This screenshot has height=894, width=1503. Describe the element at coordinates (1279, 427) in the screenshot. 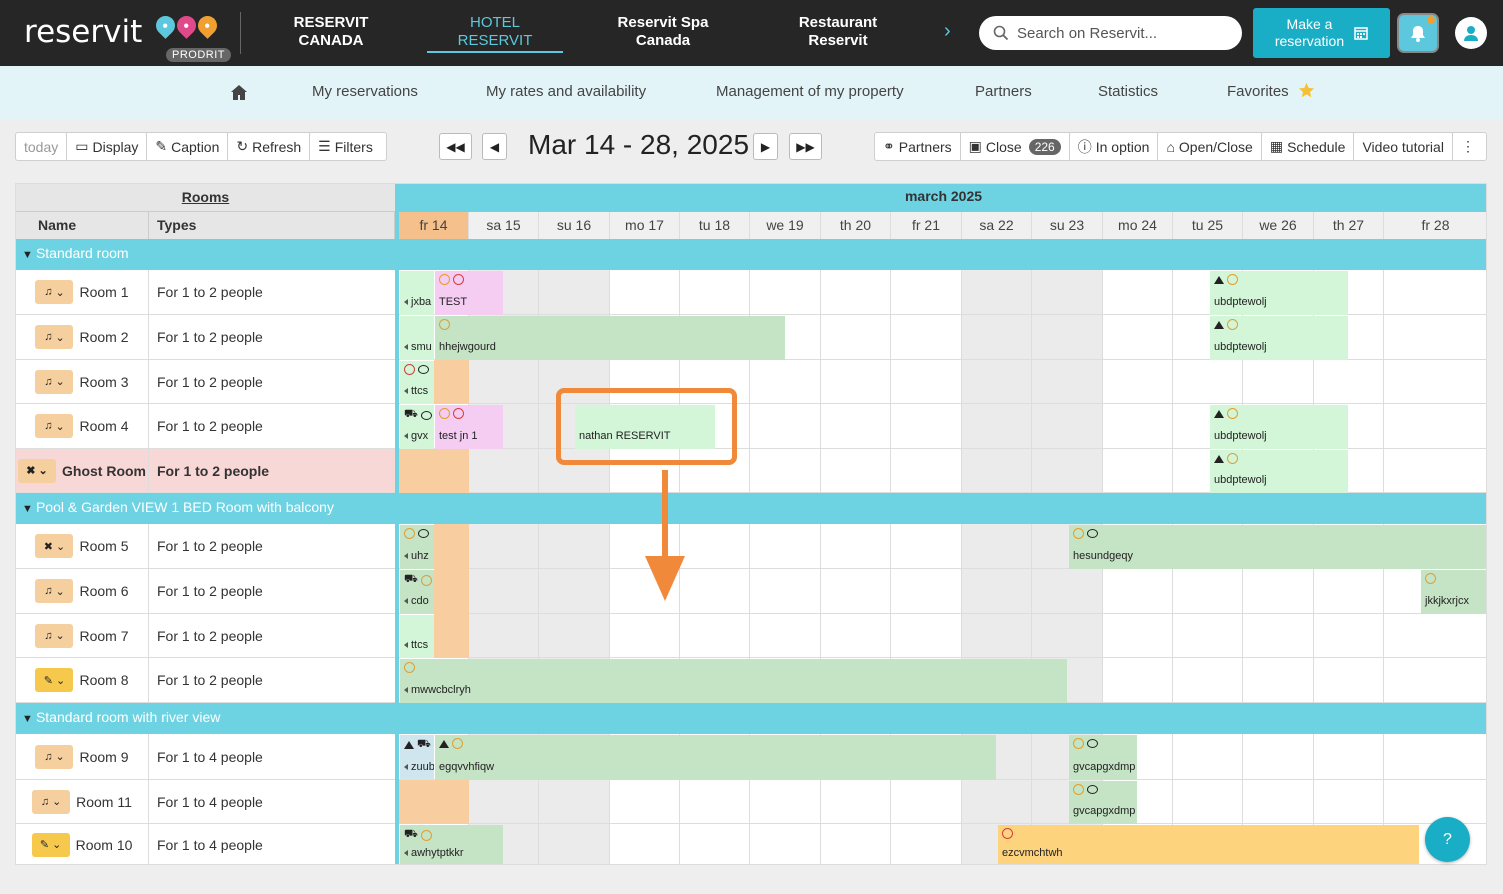

I see `booking-block: ubdptewolj` at that location.